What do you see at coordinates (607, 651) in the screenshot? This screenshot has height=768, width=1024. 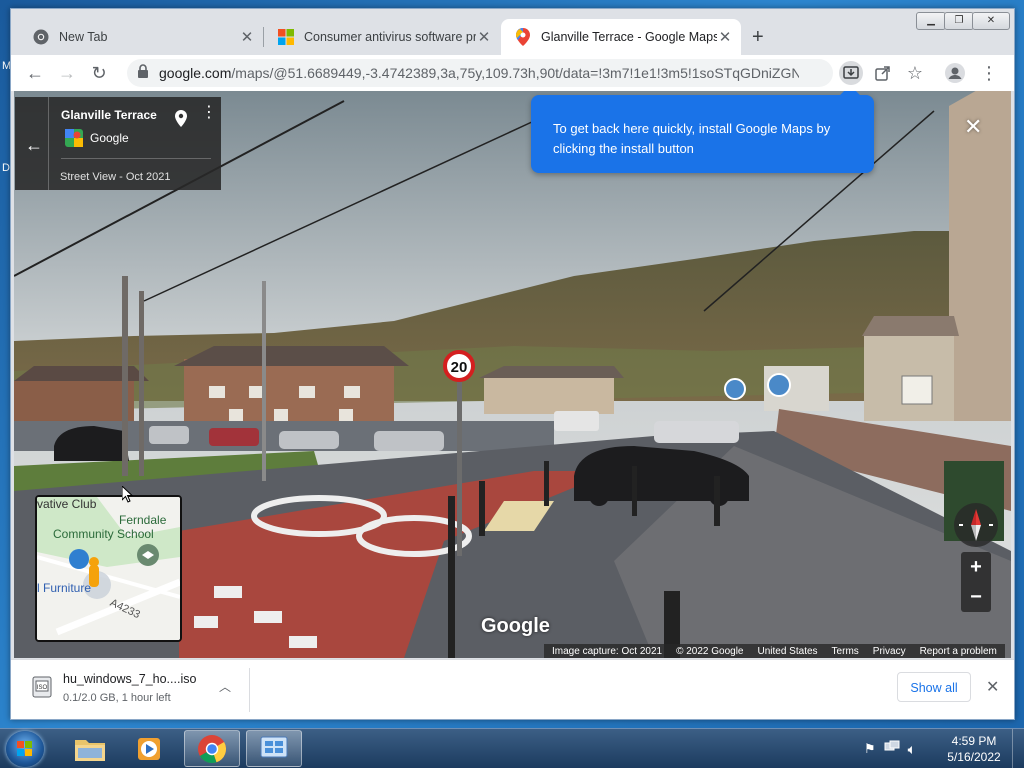 I see `image-capture-date: Image capture: Oct 2021` at bounding box center [607, 651].